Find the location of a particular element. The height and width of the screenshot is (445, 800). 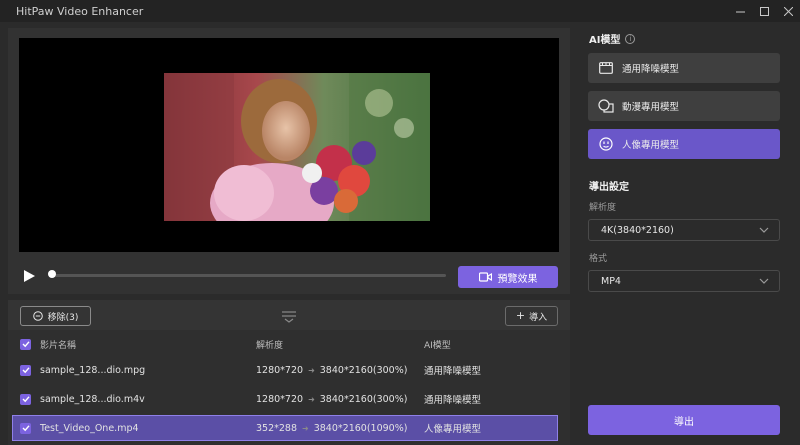

play-icon is located at coordinates (29, 276).